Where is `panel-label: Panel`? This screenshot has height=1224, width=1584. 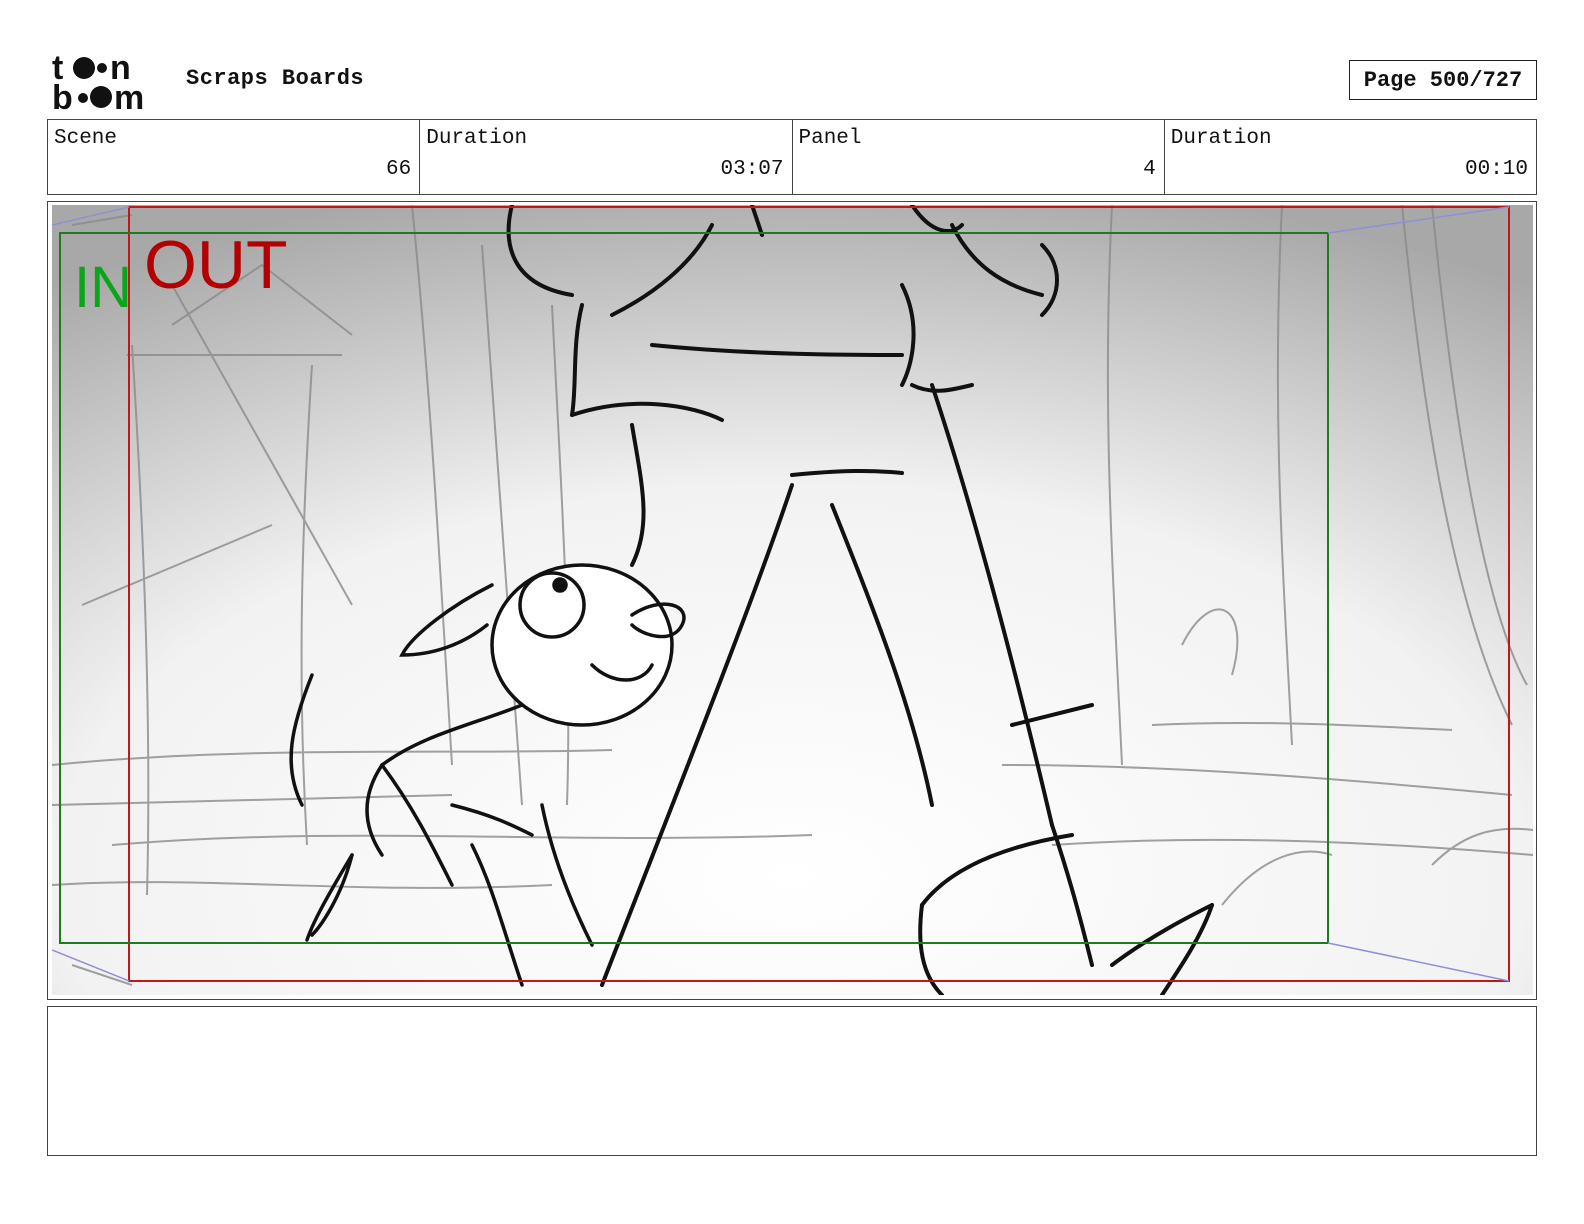
panel-label: Panel is located at coordinates (830, 138).